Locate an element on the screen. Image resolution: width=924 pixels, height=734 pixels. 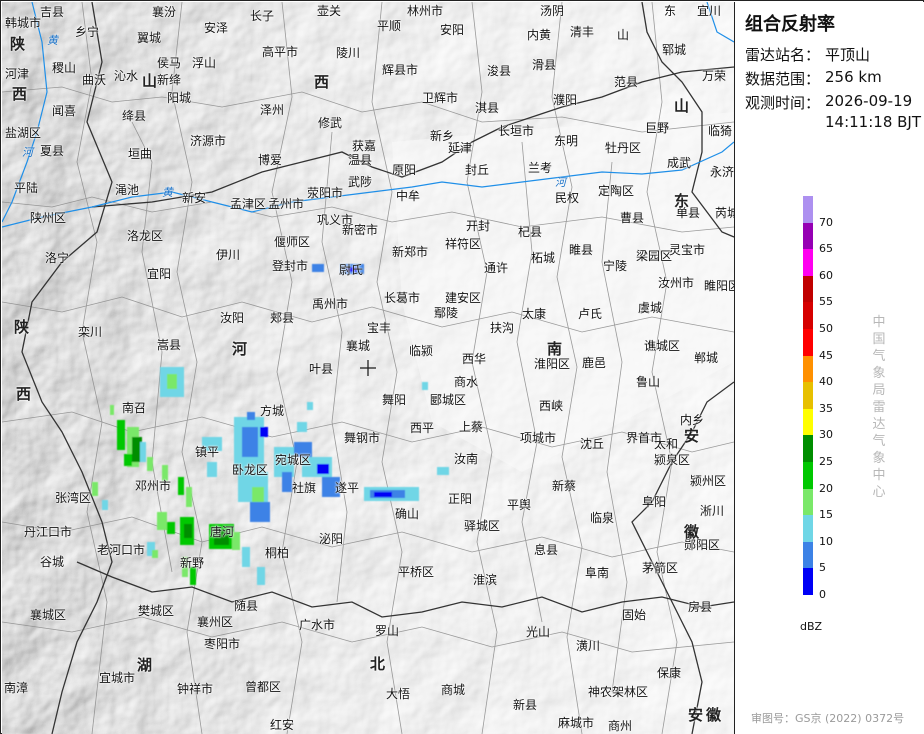
place-label: 新密市 is located at coordinates (360, 230).